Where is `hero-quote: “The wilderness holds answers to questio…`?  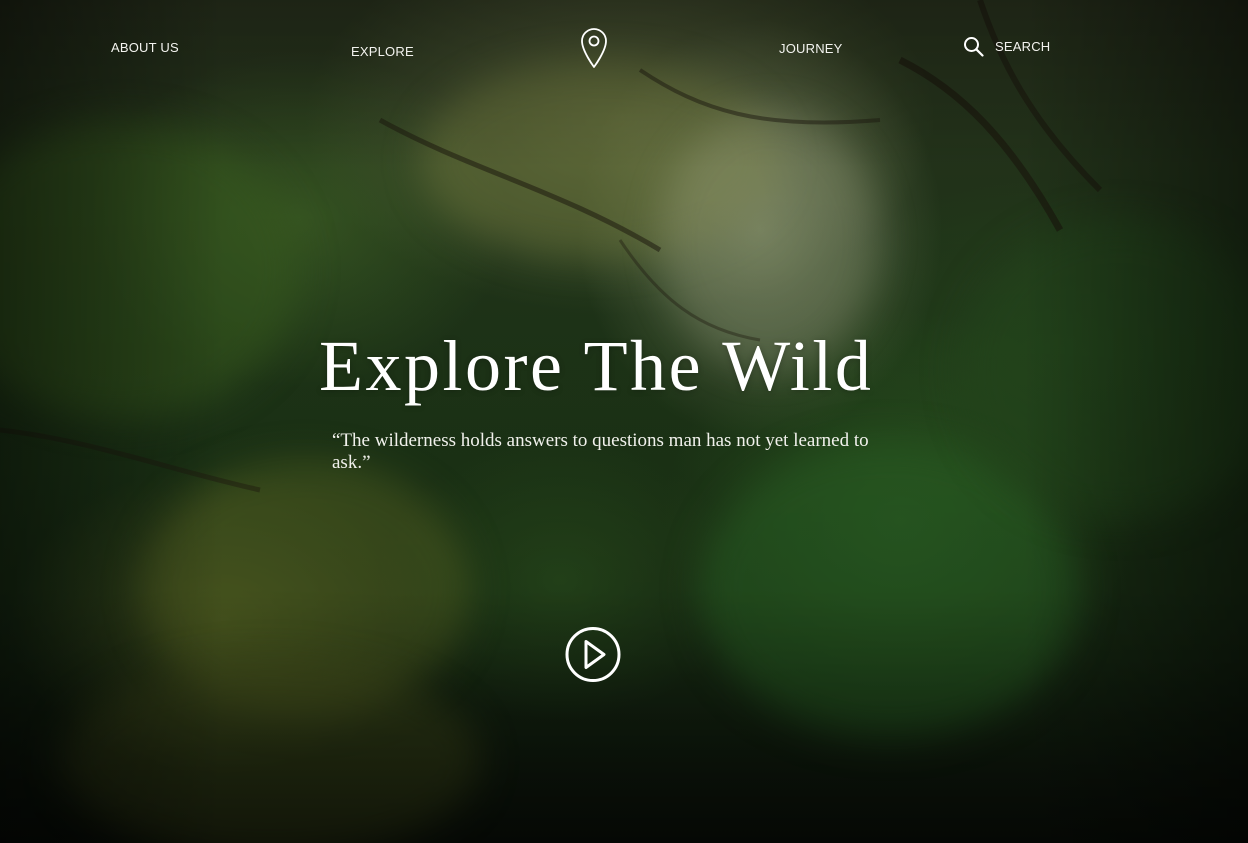
hero-quote: “The wilderness holds answers to questio… is located at coordinates (600, 451).